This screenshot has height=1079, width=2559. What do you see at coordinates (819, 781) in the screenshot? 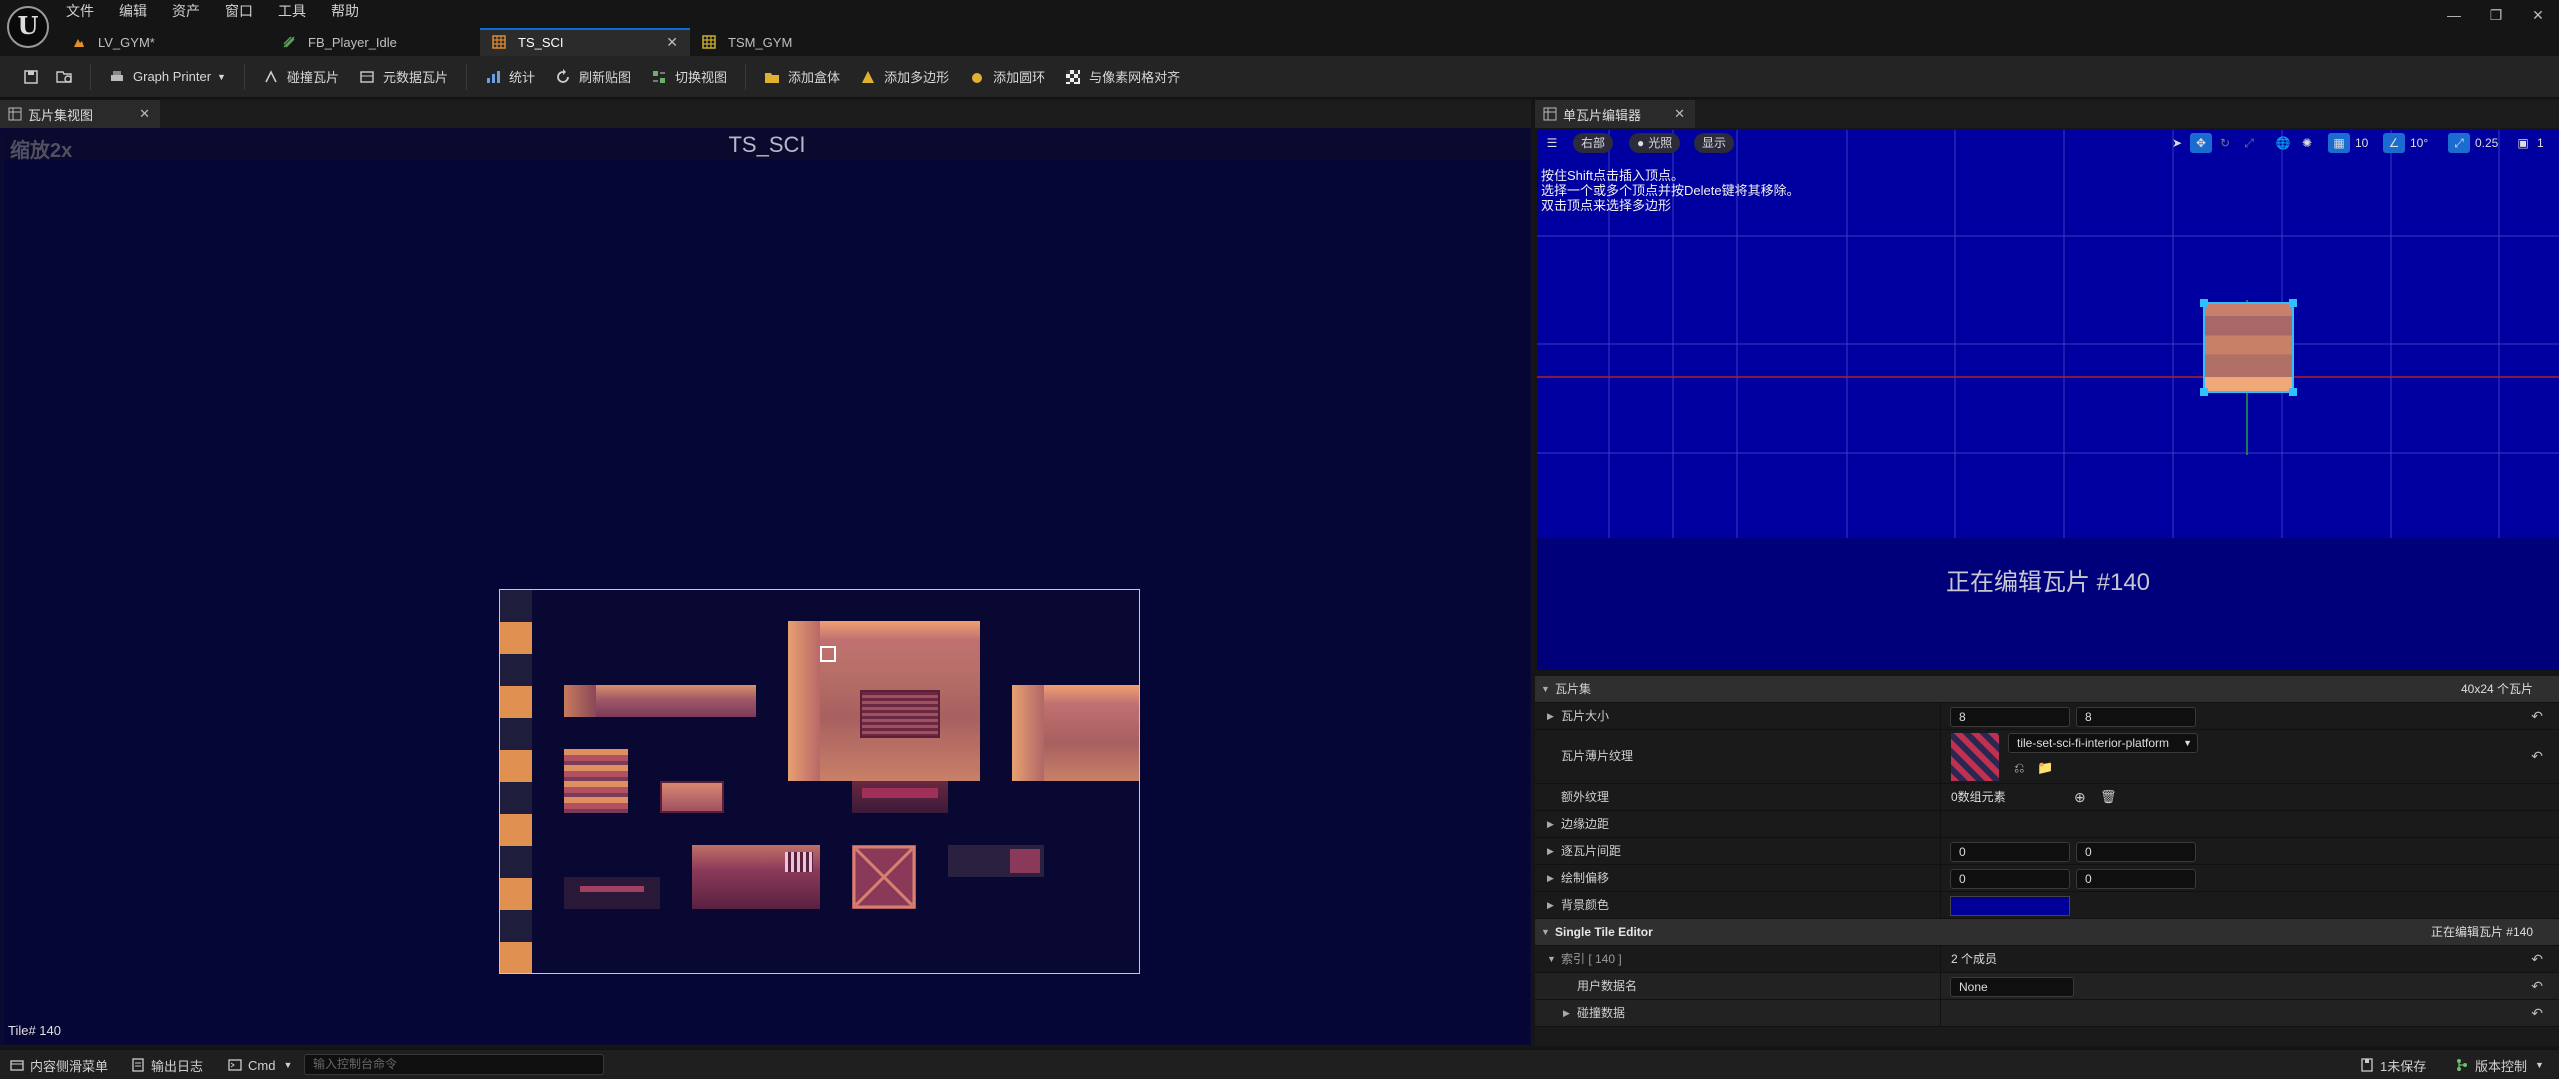
I see `tileset-image` at bounding box center [819, 781].